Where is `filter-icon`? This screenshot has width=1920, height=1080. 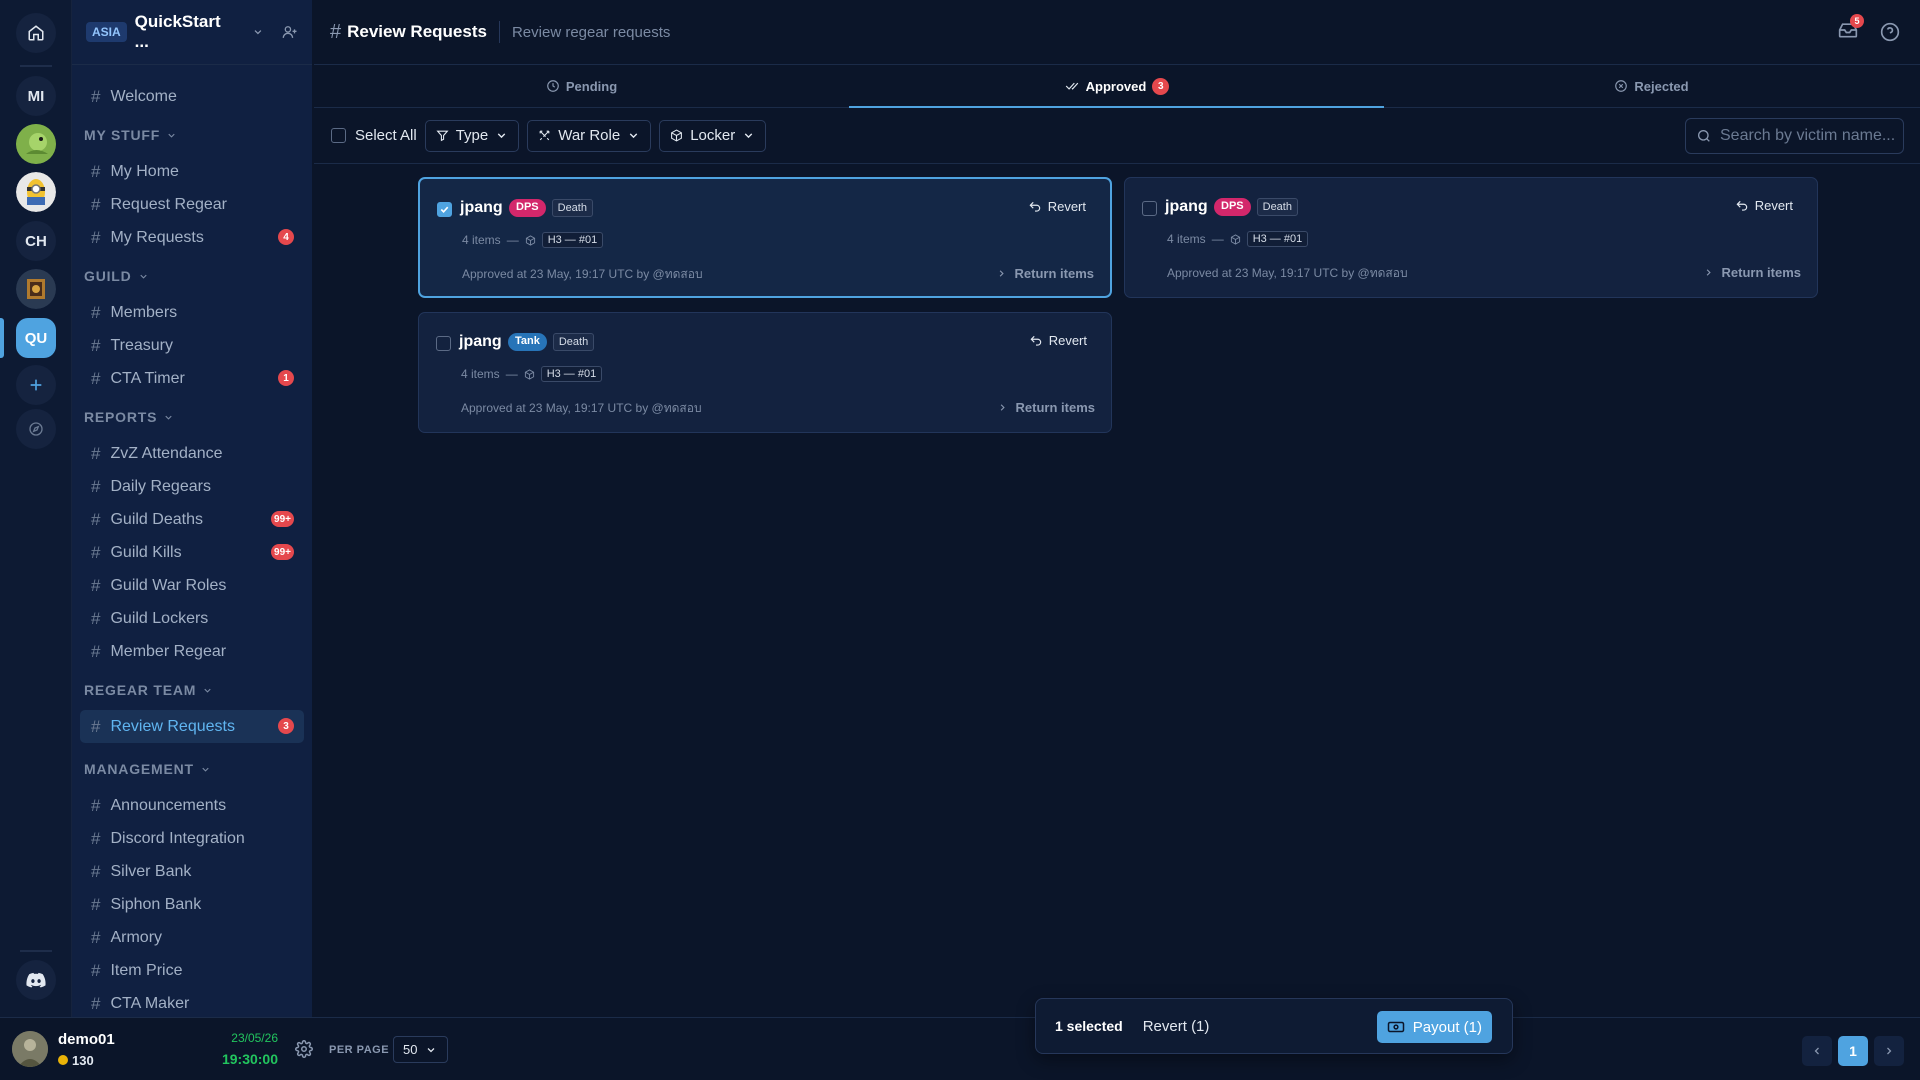
filter-icon is located at coordinates (442, 136).